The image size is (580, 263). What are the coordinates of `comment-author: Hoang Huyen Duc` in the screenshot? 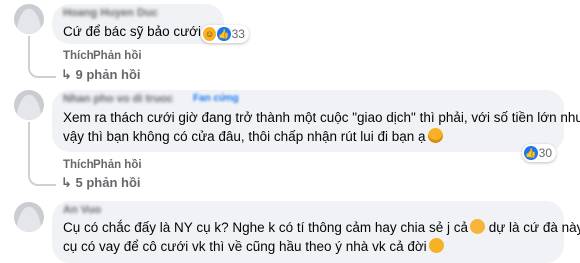 It's located at (110, 13).